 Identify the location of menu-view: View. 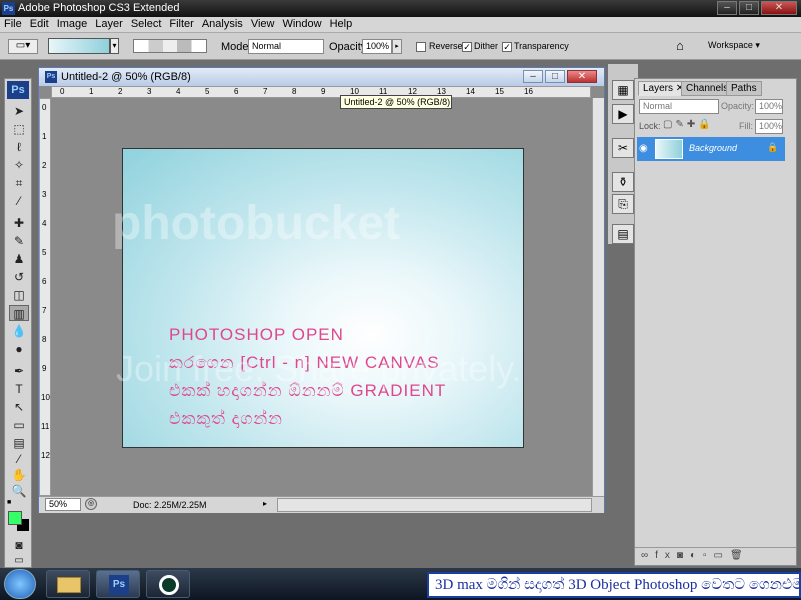
(263, 24).